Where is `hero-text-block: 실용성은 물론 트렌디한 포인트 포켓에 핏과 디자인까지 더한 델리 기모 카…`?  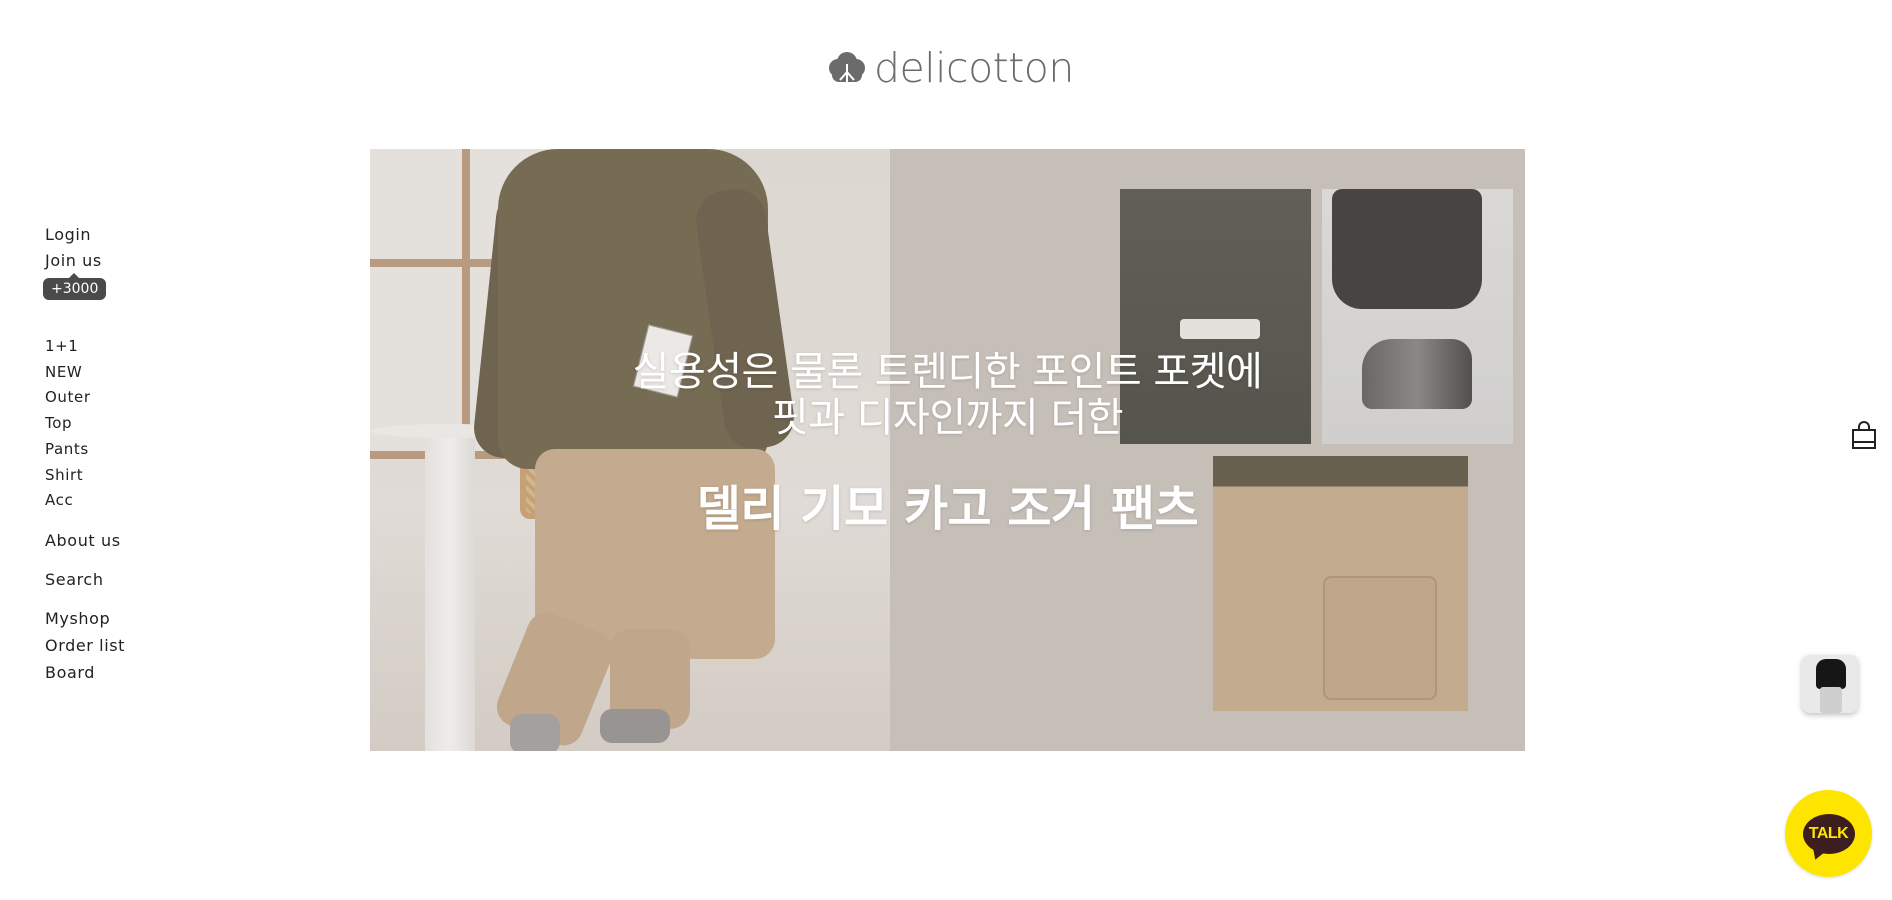 hero-text-block: 실용성은 물론 트렌디한 포인트 포켓에 핏과 디자인까지 더한 델리 기모 카… is located at coordinates (947, 443).